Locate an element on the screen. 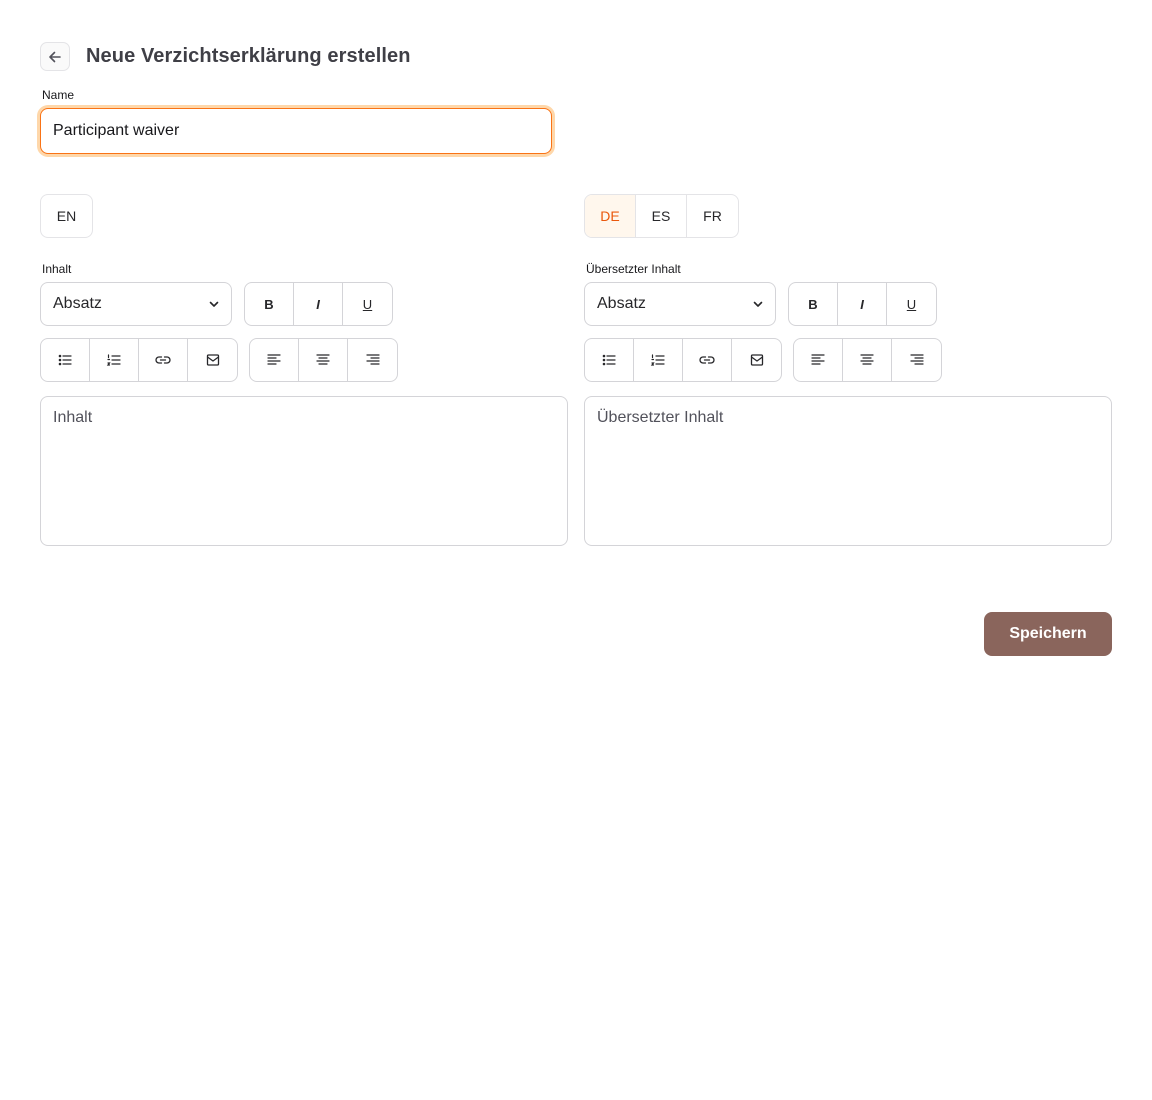  translated-block-type-value: Absatz is located at coordinates (621, 303).